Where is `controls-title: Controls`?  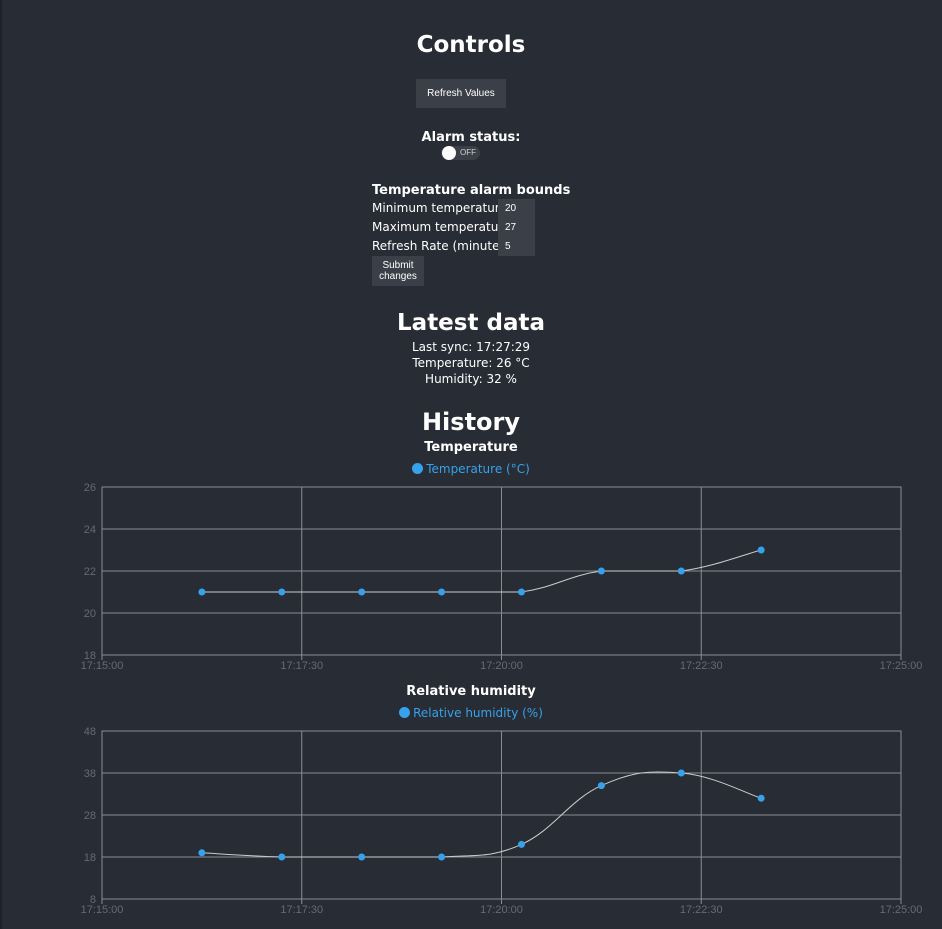 controls-title: Controls is located at coordinates (471, 45).